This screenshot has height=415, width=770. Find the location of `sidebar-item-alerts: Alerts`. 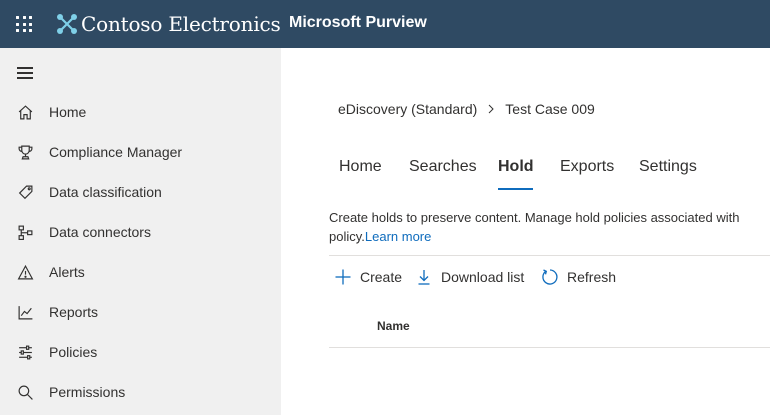

sidebar-item-alerts: Alerts is located at coordinates (140, 272).